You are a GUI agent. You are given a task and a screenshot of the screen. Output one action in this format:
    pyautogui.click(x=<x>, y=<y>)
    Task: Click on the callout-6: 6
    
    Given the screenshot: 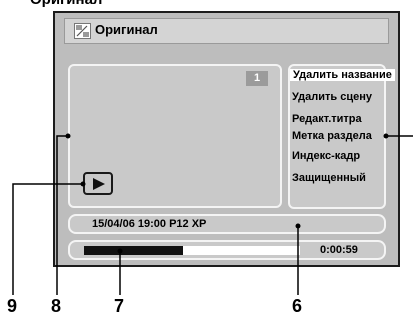 What is the action you would take?
    pyautogui.click(x=297, y=306)
    